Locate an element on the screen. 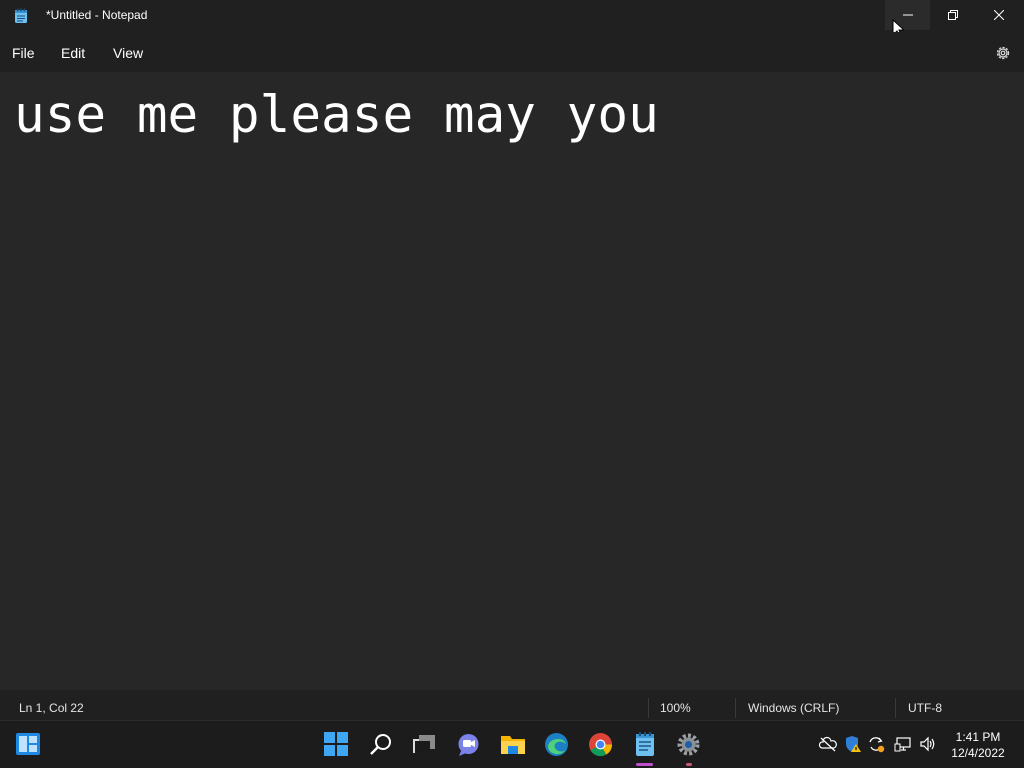 This screenshot has height=768, width=1024. close-icon is located at coordinates (998, 15).